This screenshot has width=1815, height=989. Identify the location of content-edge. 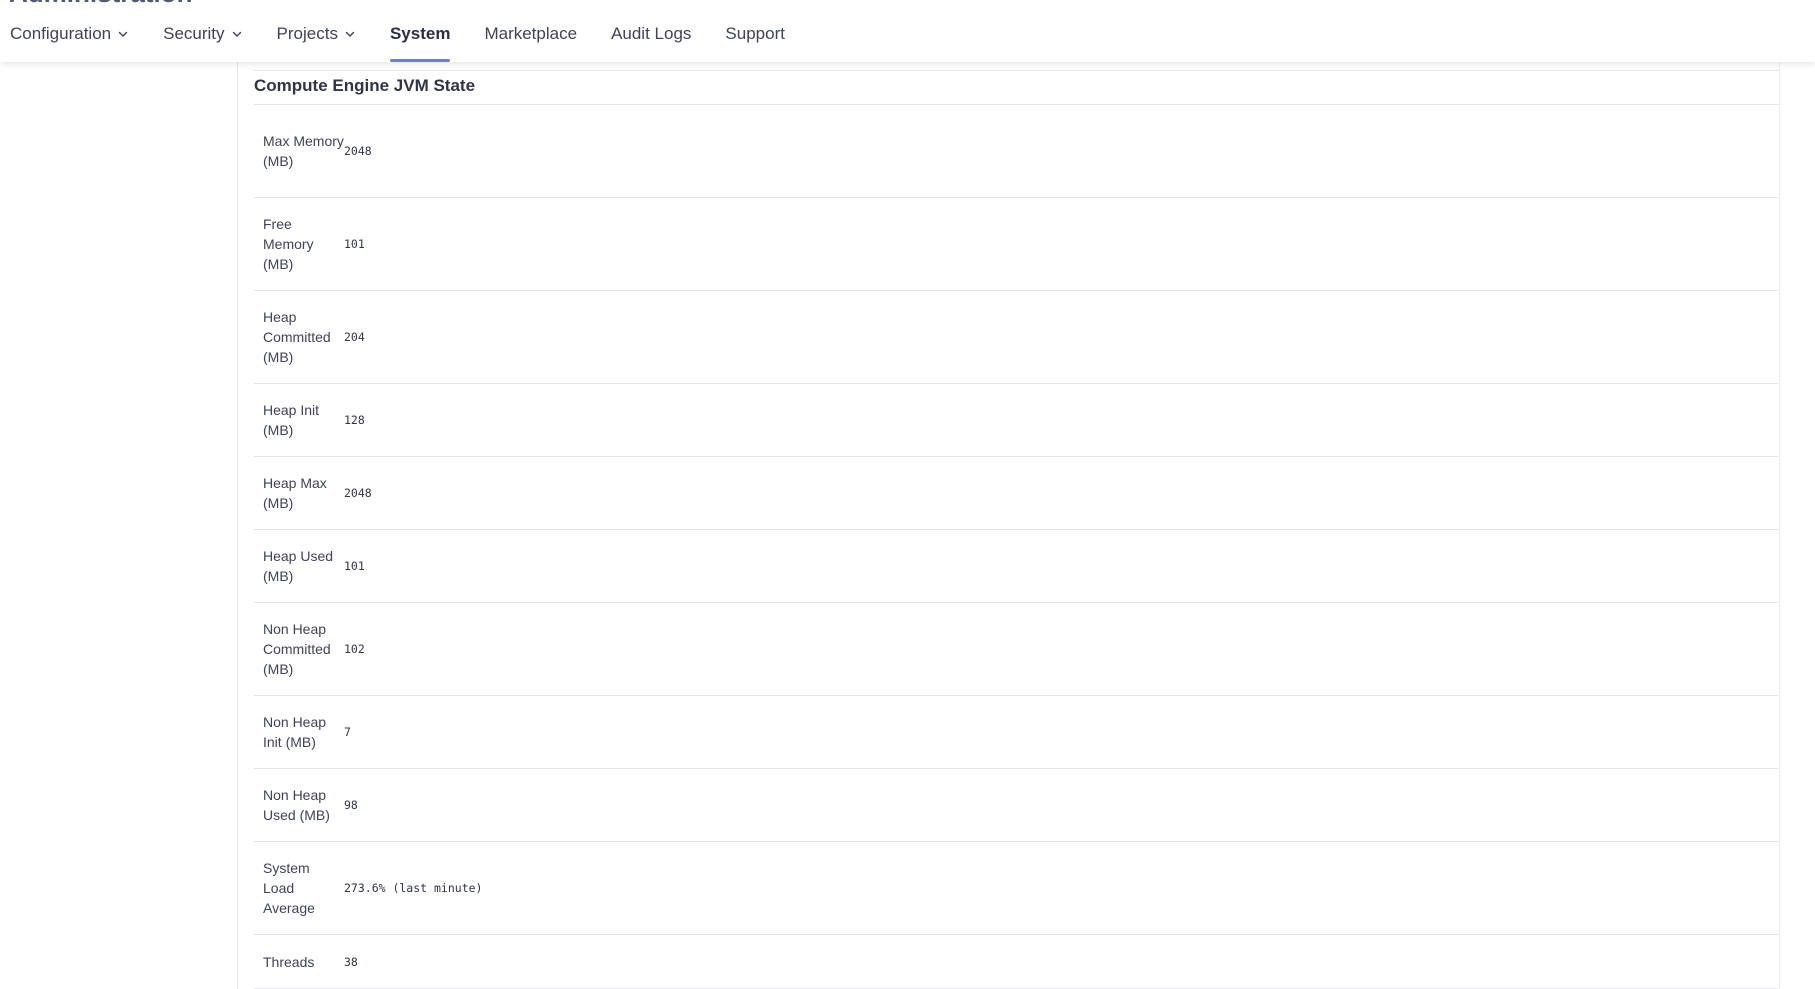
(1779, 525).